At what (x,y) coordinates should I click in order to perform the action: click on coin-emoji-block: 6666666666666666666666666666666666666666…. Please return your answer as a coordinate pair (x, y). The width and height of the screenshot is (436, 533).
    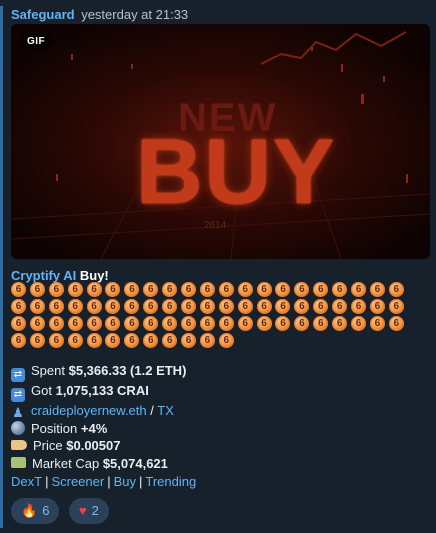
    Looking at the image, I should click on (220, 316).